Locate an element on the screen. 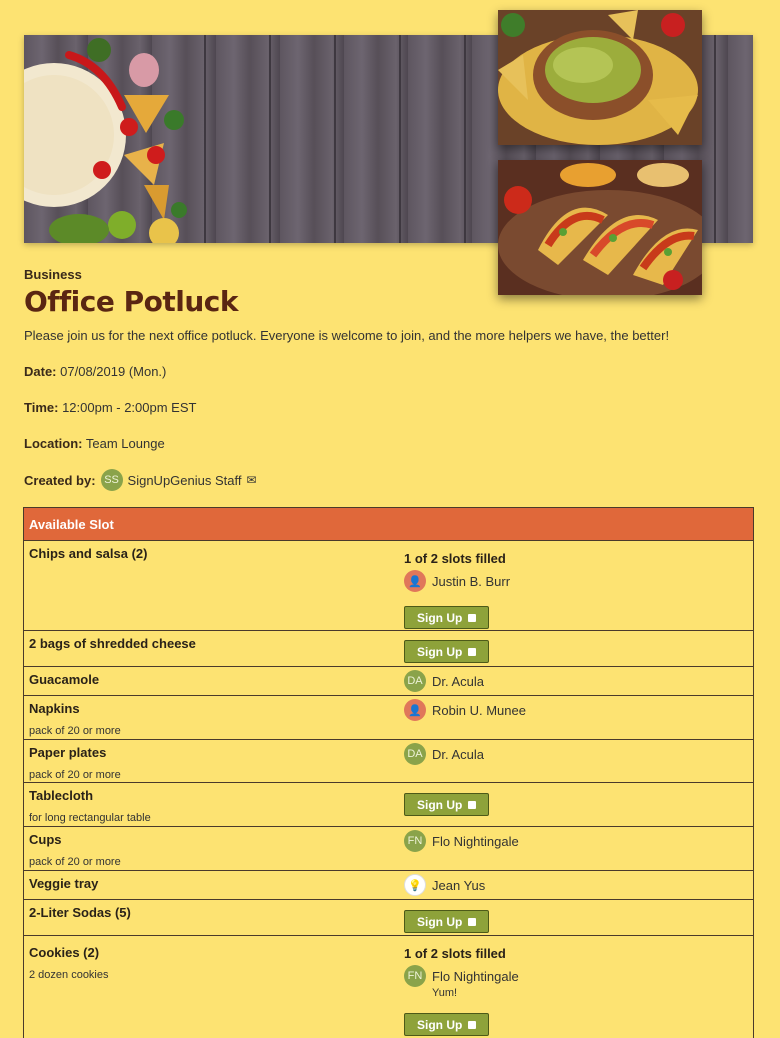 The height and width of the screenshot is (1038, 780). event-category: Business is located at coordinates (53, 274).